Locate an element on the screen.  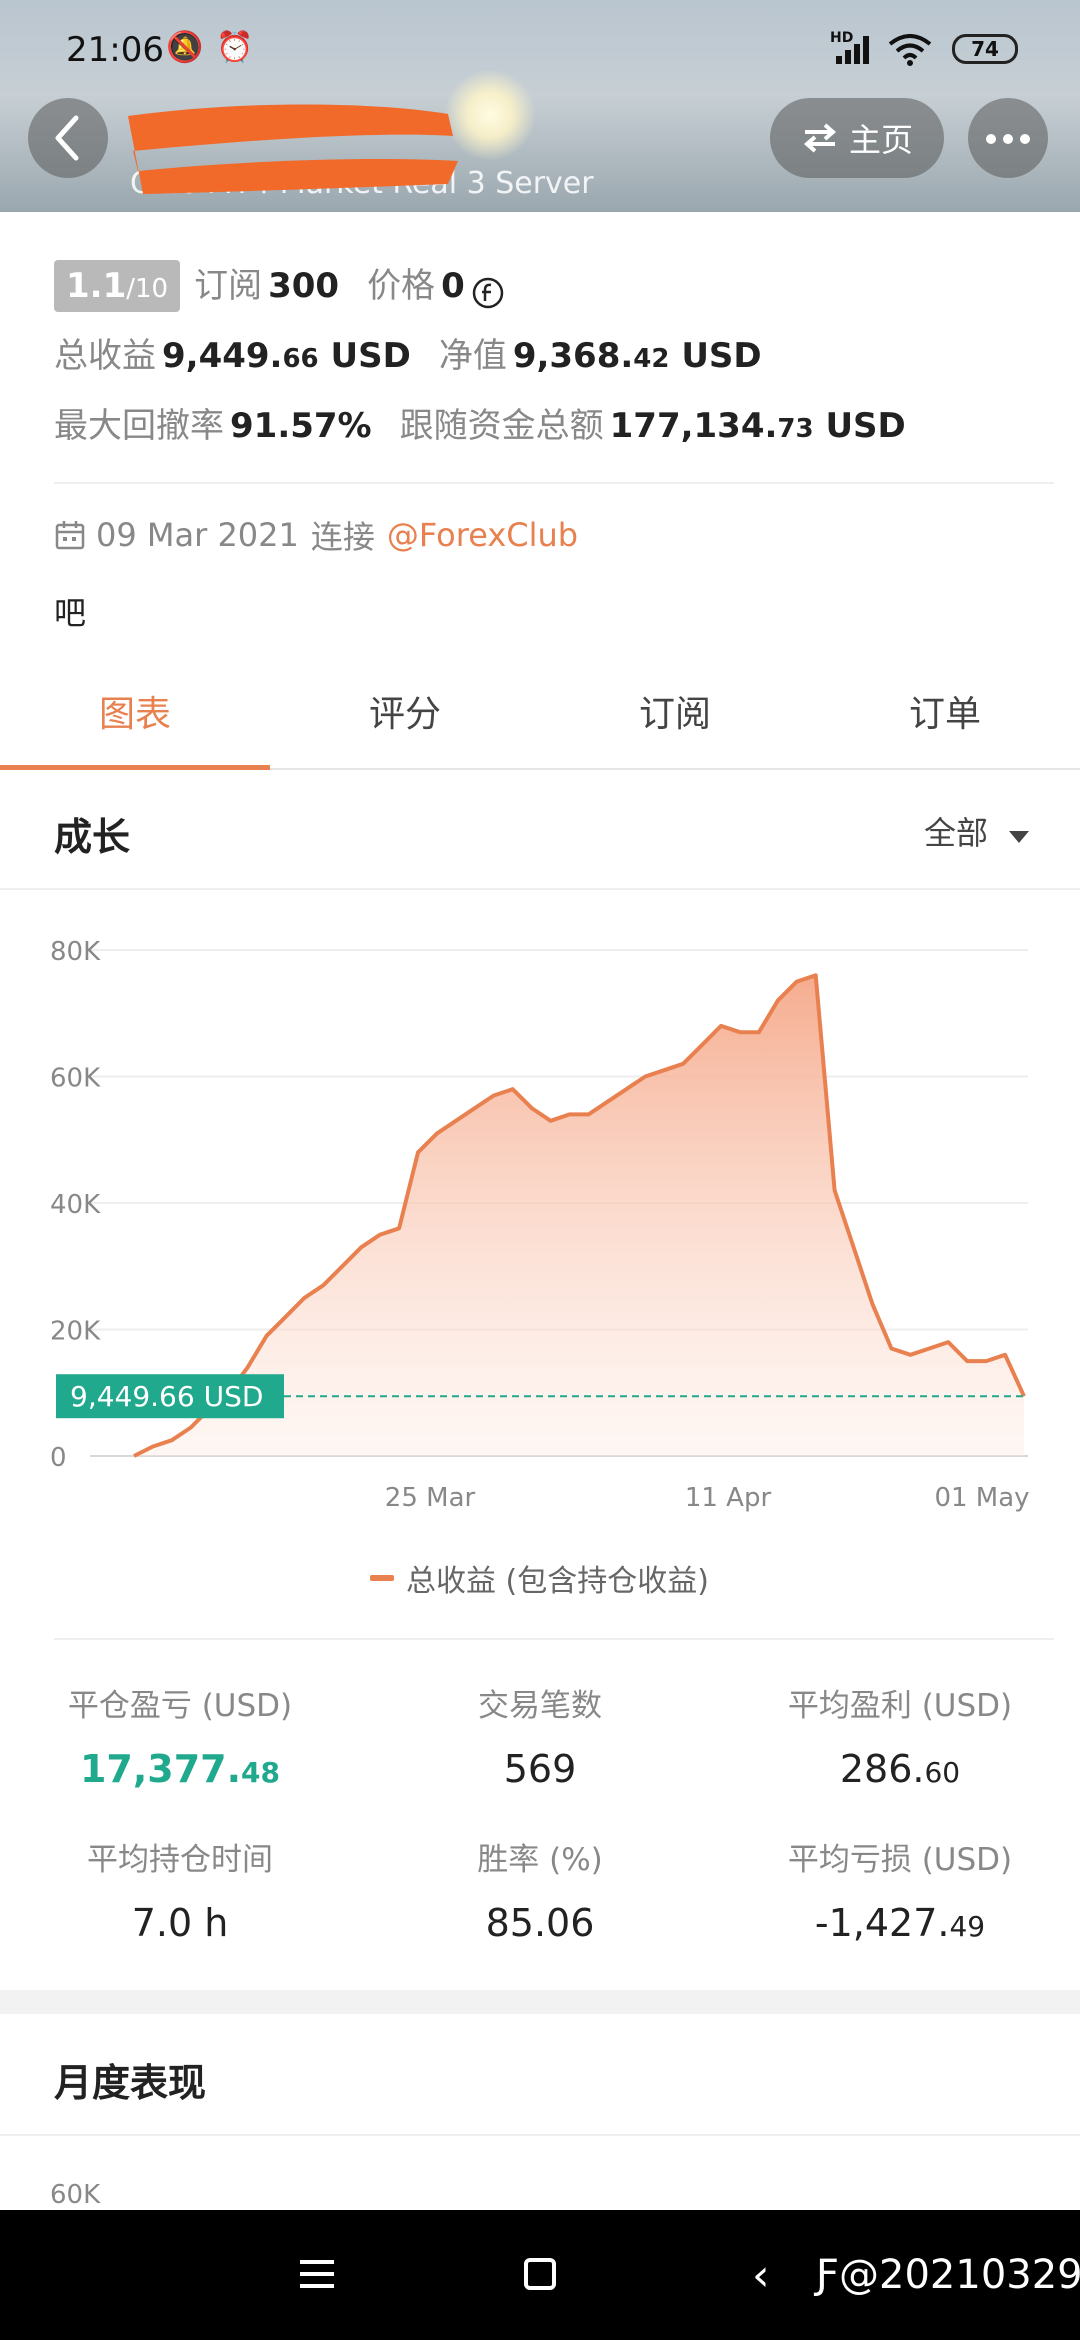
description-text: 吧 is located at coordinates (70, 613).